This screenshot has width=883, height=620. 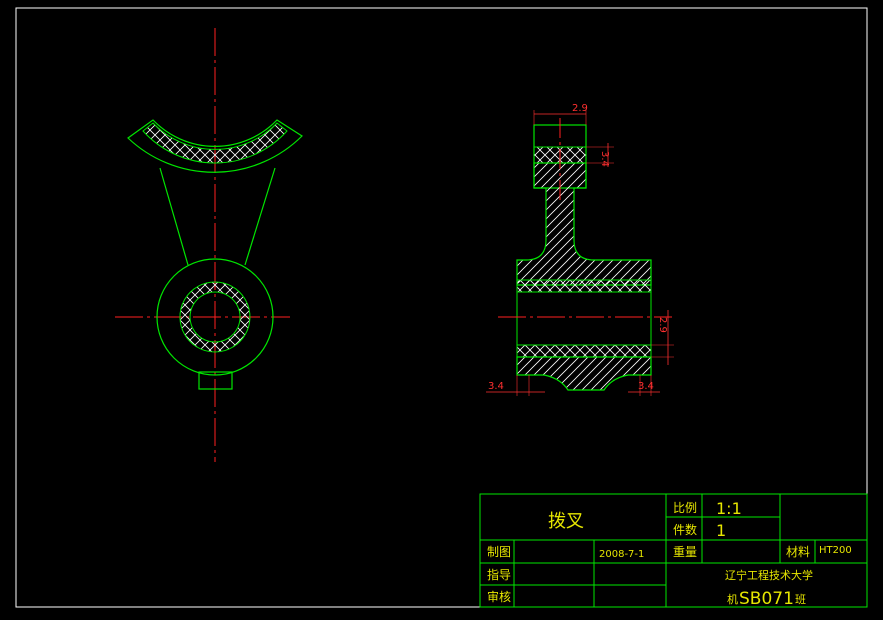 What do you see at coordinates (685, 552) in the screenshot?
I see `weight-label: 重量` at bounding box center [685, 552].